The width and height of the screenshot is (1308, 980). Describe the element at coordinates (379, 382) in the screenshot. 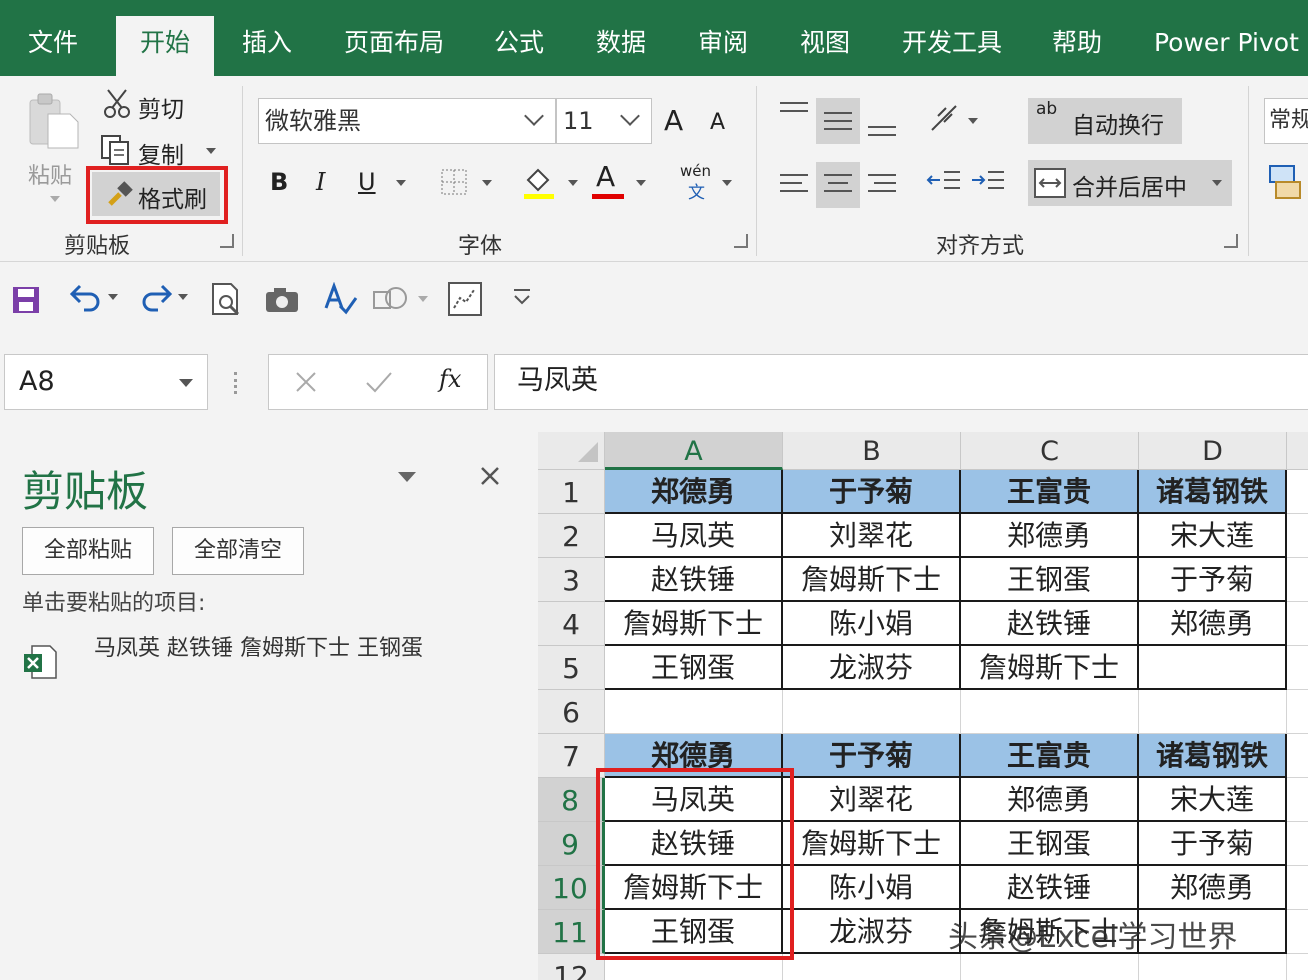

I see `enter-check-icon` at that location.